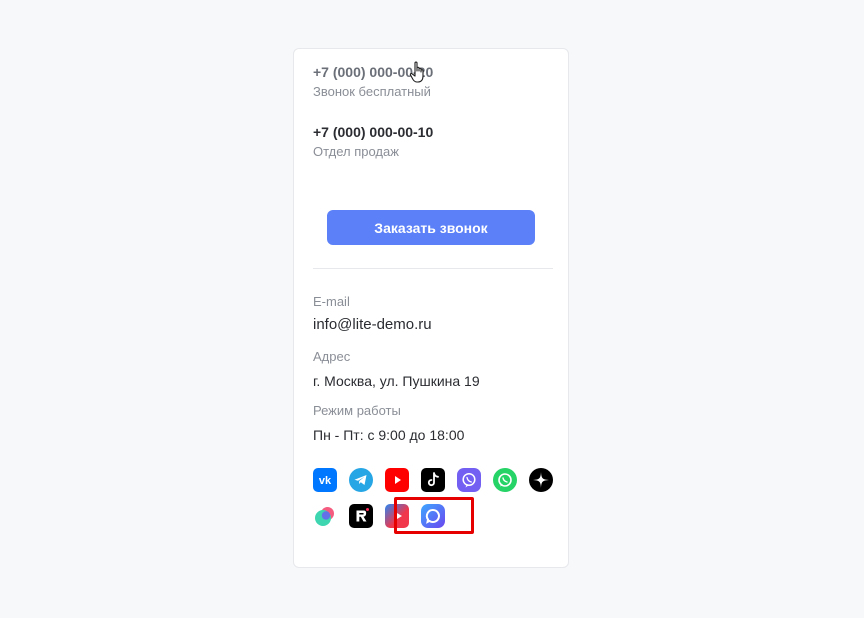 Image resolution: width=864 pixels, height=618 pixels. What do you see at coordinates (372, 91) in the screenshot?
I see `phone-free-note: Звонок бесплатный` at bounding box center [372, 91].